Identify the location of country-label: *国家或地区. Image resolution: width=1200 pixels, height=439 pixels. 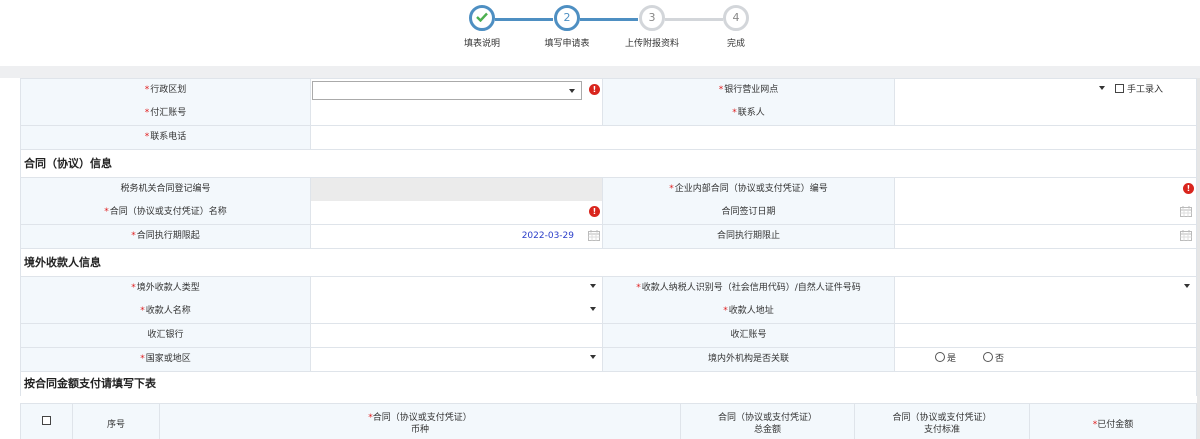
(165, 359).